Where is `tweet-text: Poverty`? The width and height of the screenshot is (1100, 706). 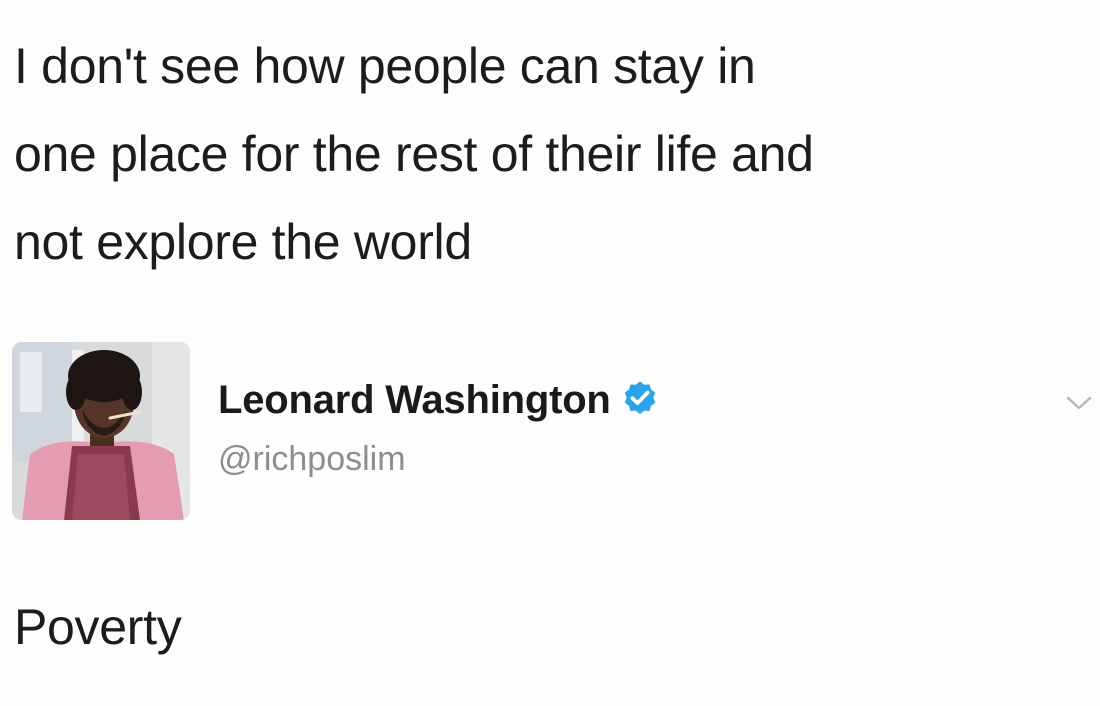
tweet-text: Poverty is located at coordinates (98, 627).